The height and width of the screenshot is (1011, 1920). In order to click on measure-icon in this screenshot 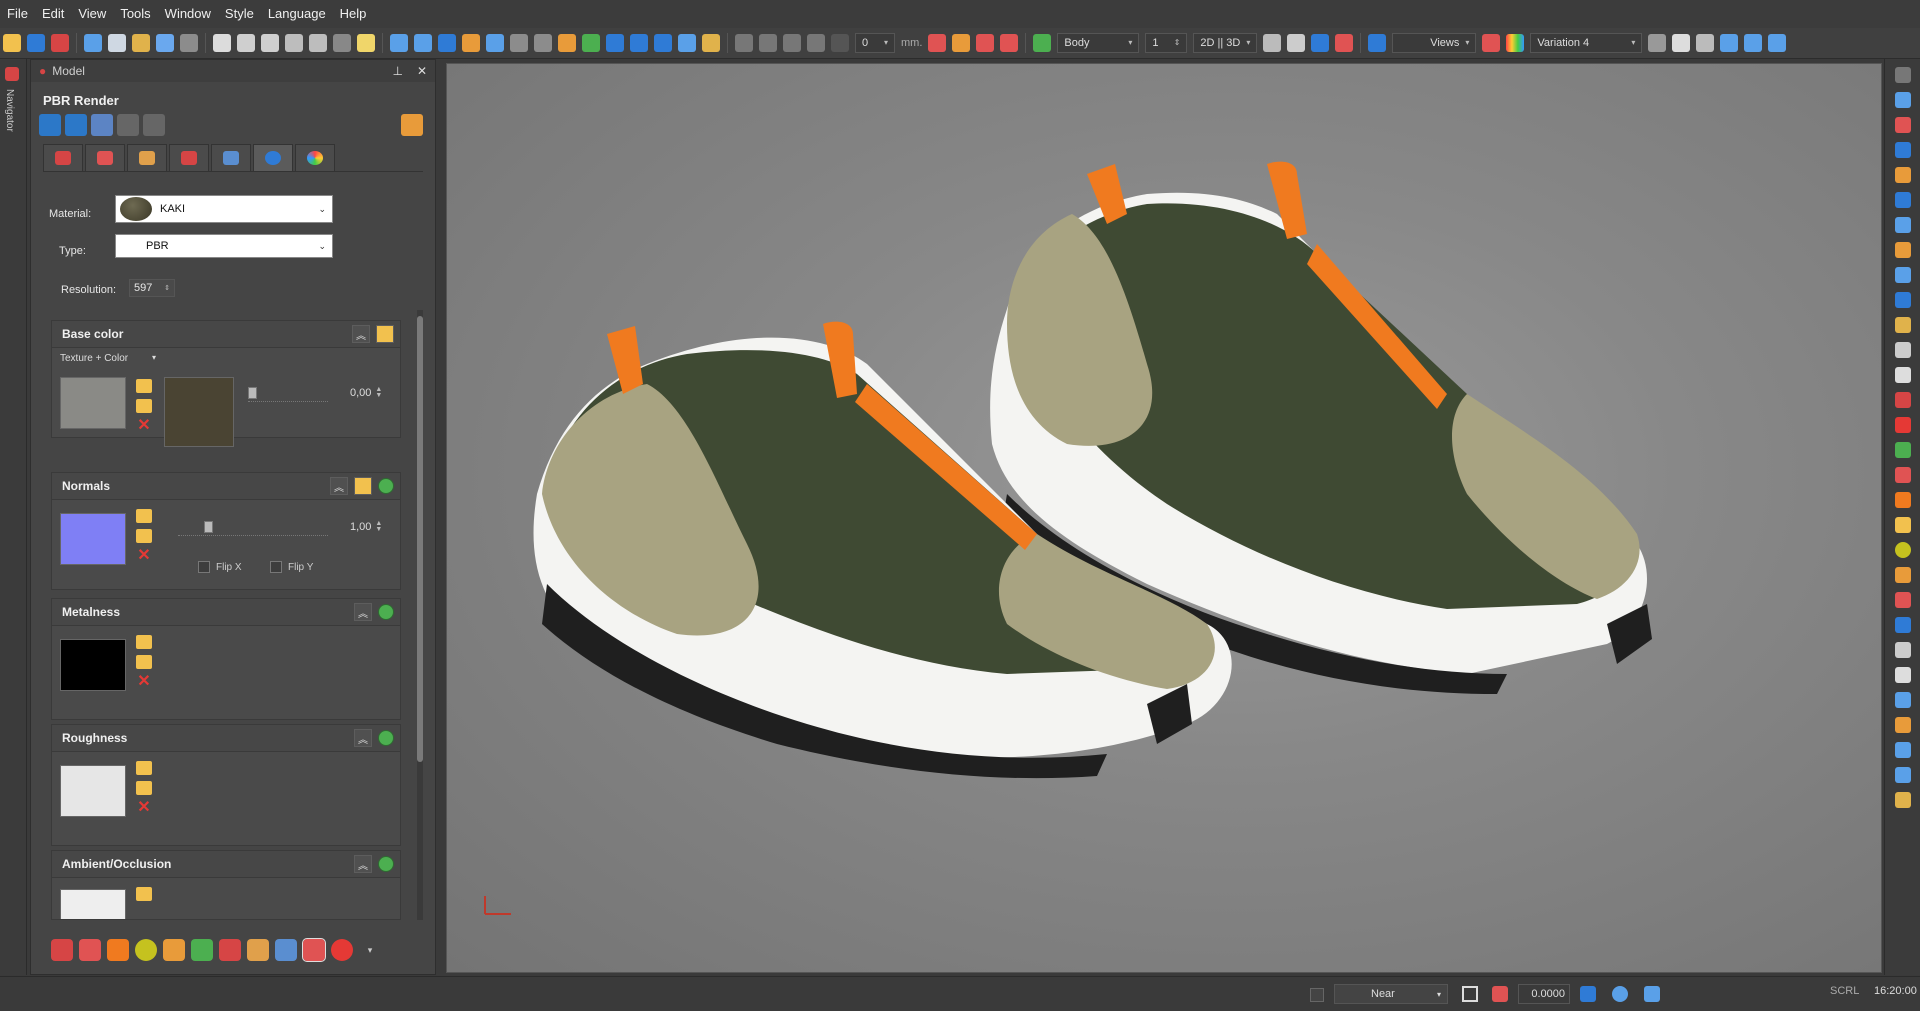, I will do `click(744, 43)`.